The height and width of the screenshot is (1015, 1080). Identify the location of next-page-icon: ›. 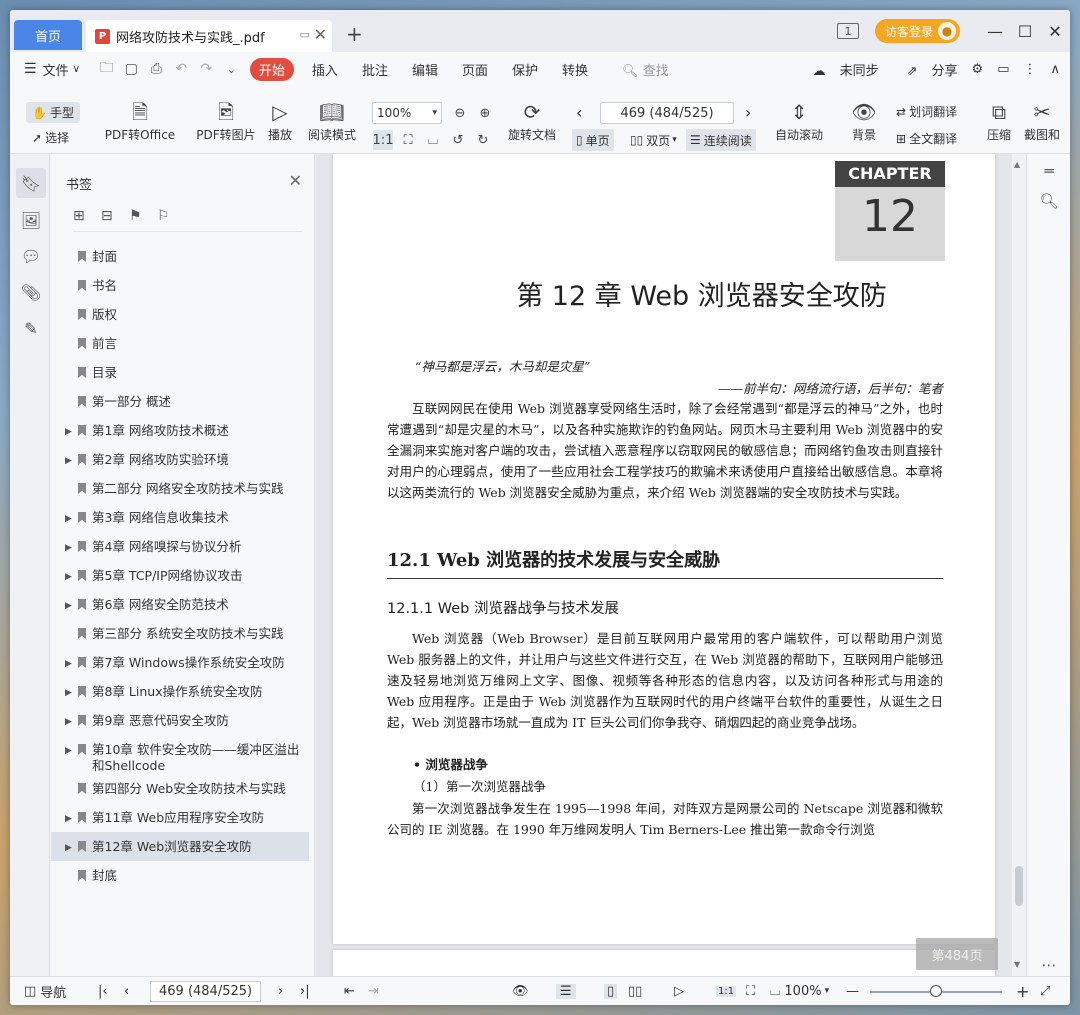
(280, 991).